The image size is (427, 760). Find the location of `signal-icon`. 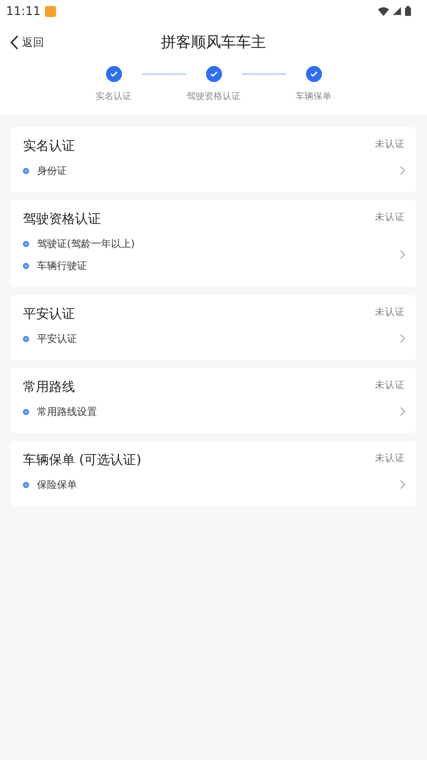

signal-icon is located at coordinates (397, 11).